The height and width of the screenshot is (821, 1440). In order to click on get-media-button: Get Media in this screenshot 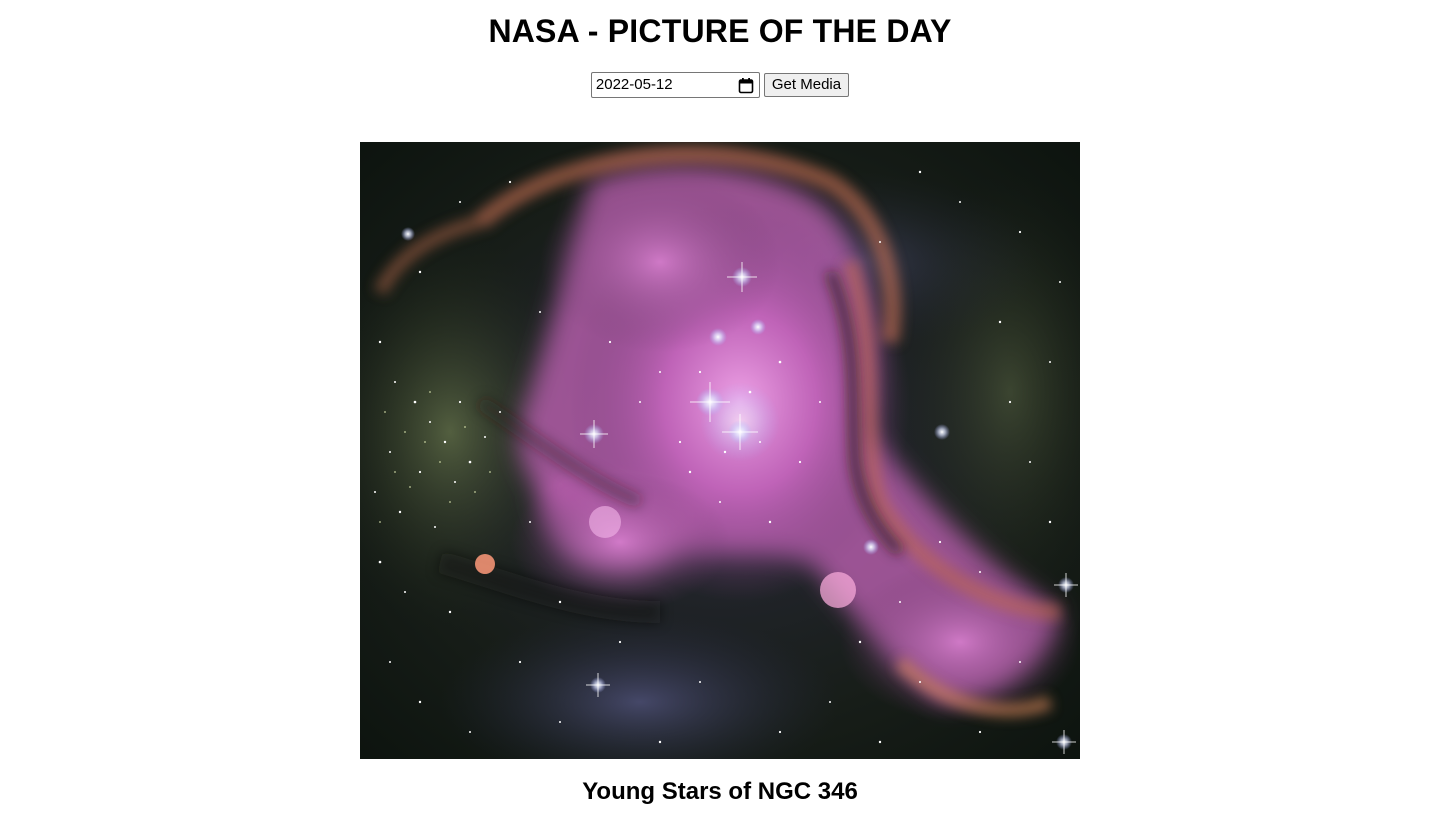, I will do `click(806, 85)`.